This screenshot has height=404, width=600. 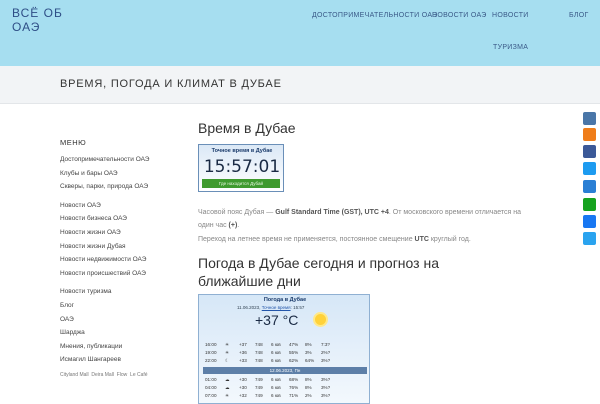 What do you see at coordinates (120, 247) in the screenshot?
I see `sidebar-item-dubai-news: Новости жизни Дубая` at bounding box center [120, 247].